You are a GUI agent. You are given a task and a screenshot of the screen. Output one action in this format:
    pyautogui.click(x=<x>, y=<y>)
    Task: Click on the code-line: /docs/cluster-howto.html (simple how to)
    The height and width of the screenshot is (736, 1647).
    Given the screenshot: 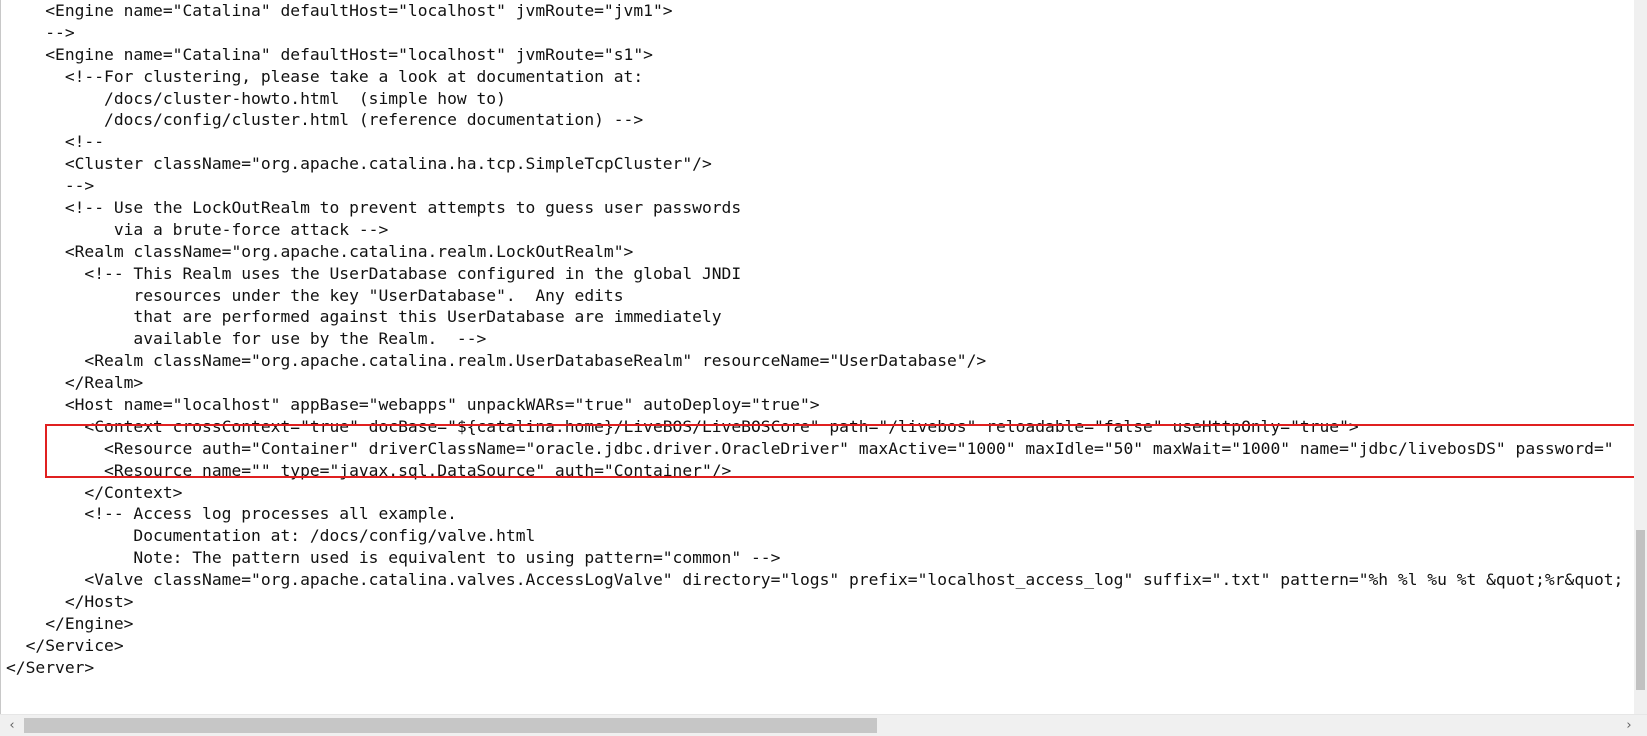 What is the action you would take?
    pyautogui.click(x=256, y=98)
    